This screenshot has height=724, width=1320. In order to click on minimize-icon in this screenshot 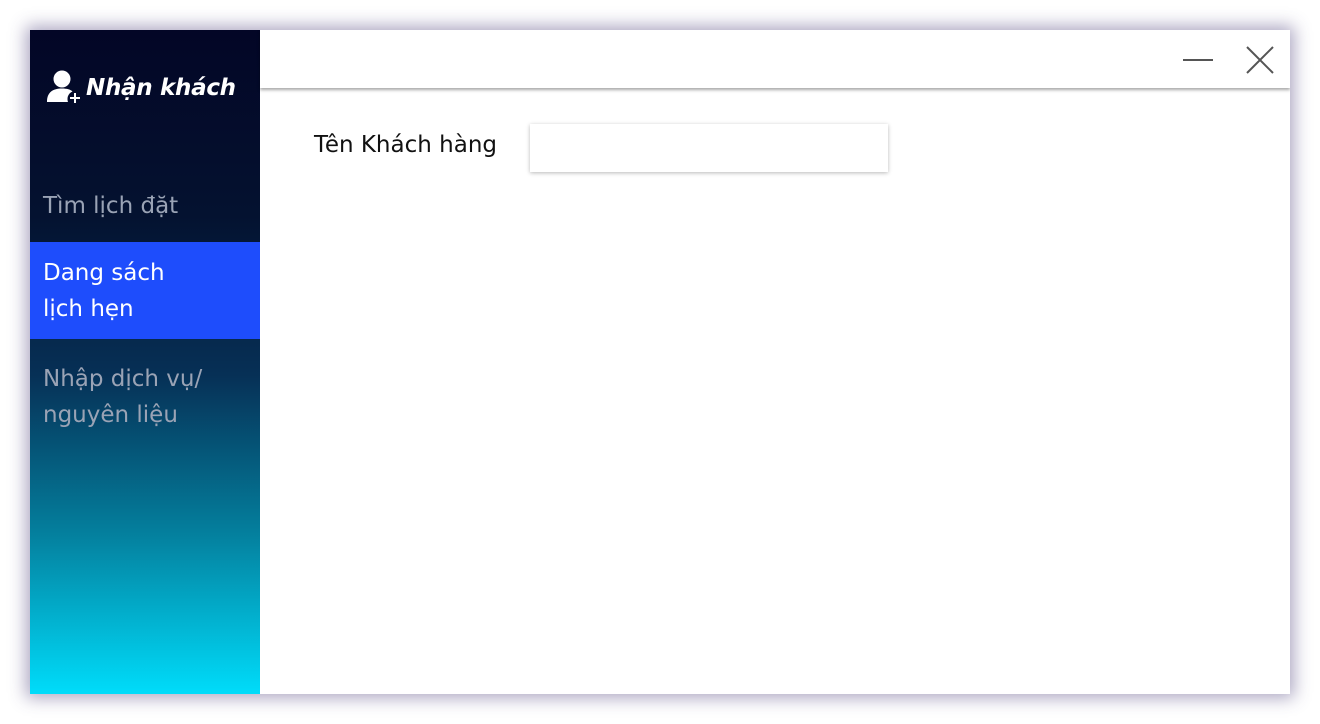, I will do `click(1198, 71)`.